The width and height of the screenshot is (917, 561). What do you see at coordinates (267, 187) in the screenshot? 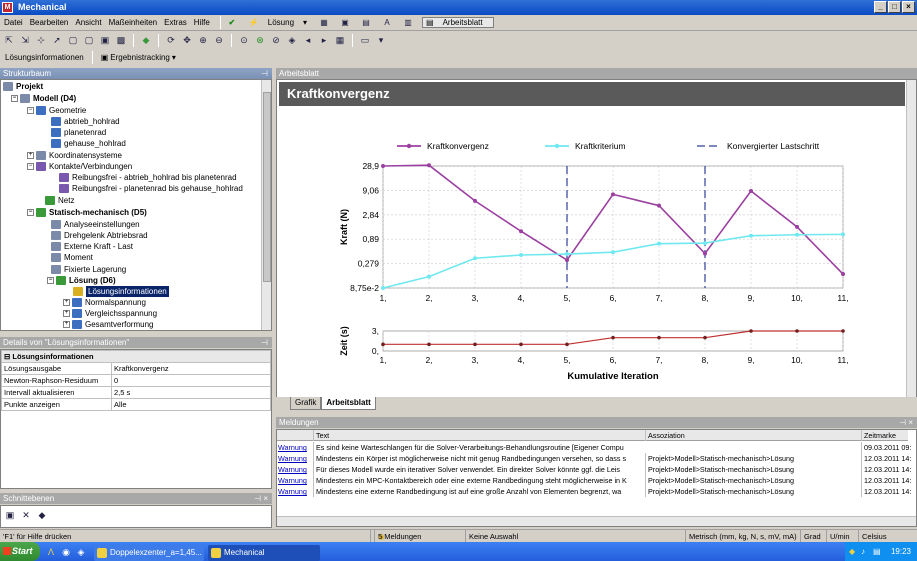
I see `tree-scroll-thumb` at bounding box center [267, 187].